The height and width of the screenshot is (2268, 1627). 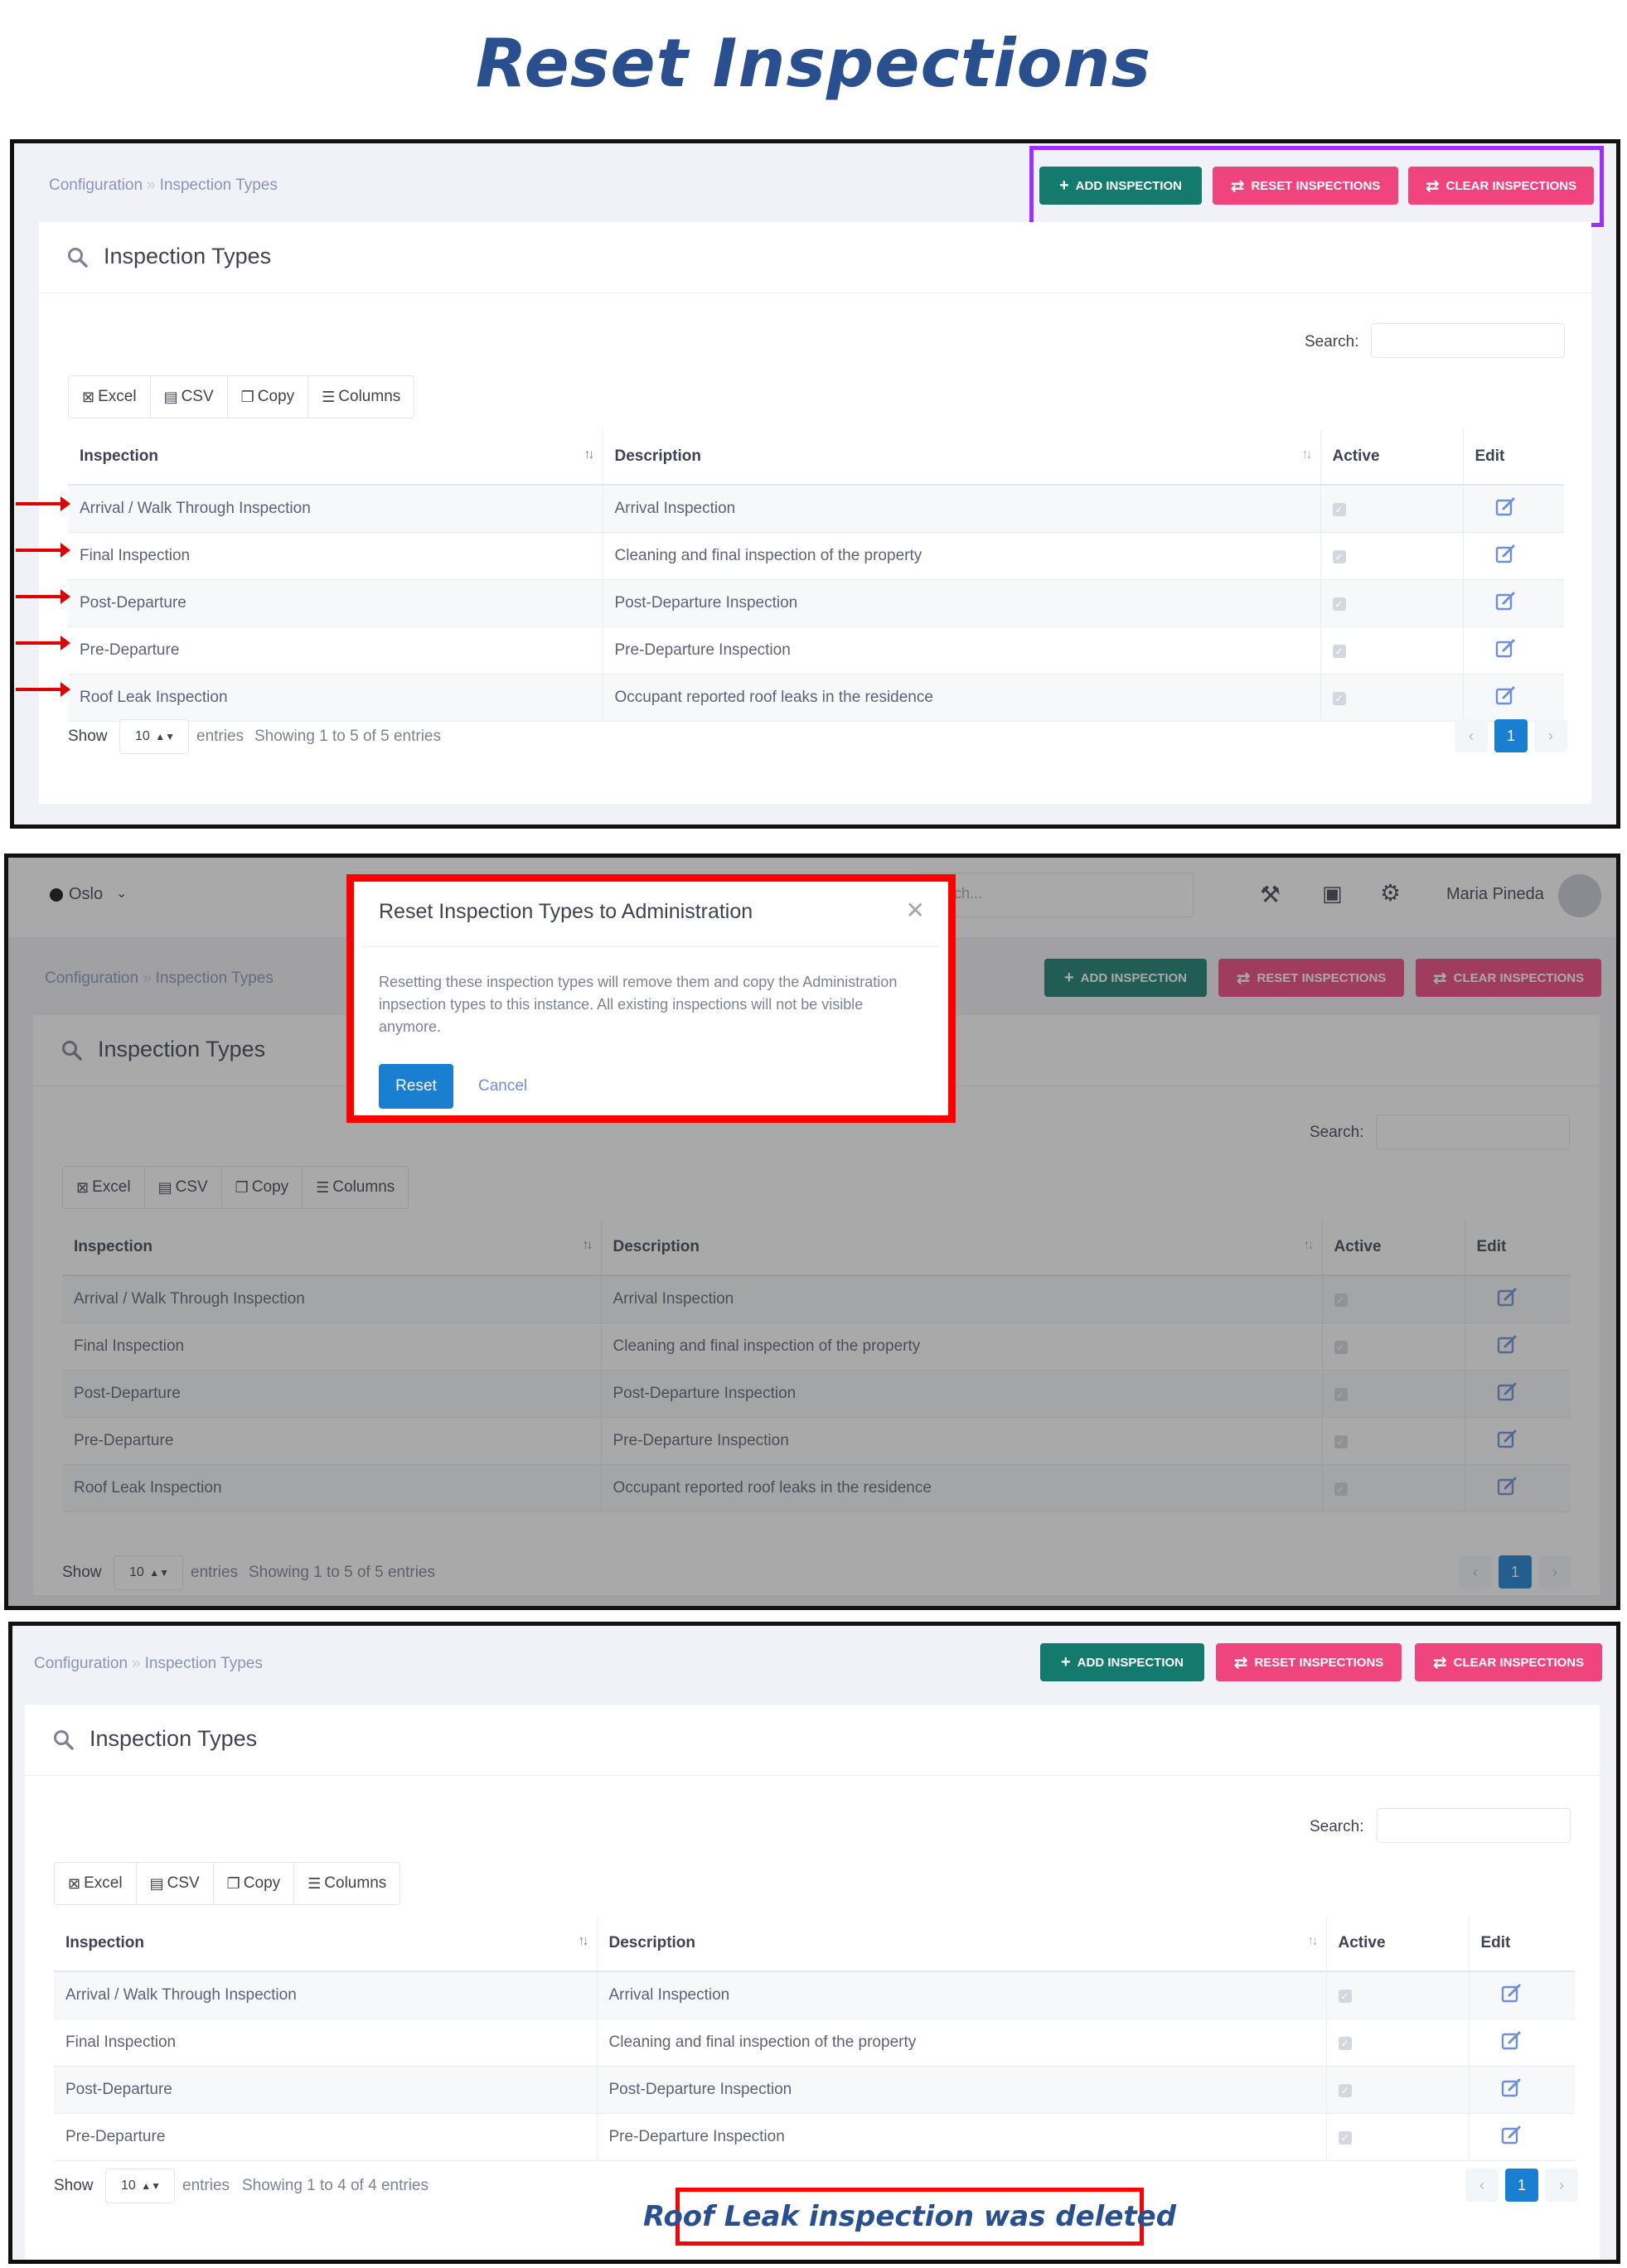 What do you see at coordinates (183, 1883) in the screenshot?
I see `csv-label: CSV` at bounding box center [183, 1883].